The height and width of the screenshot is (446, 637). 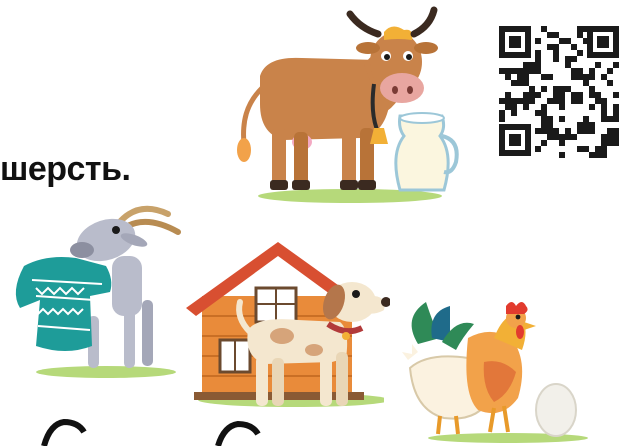 I want to click on qr-code, so click(x=559, y=91).